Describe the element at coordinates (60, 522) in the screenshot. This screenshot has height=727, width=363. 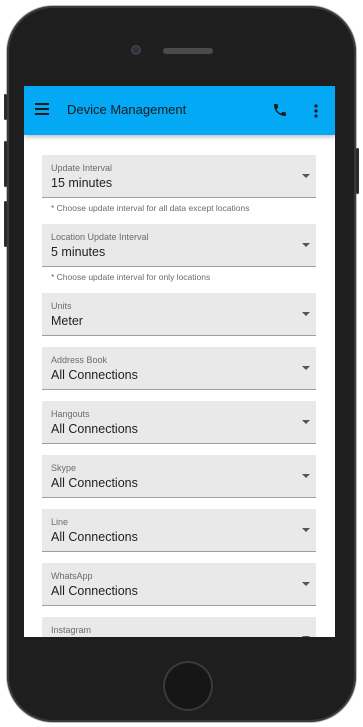
I see `field-label: Line` at that location.